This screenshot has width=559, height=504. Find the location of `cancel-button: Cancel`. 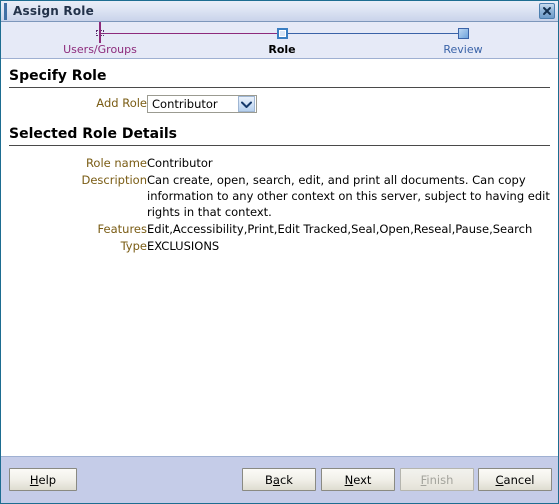

cancel-button: Cancel is located at coordinates (515, 479).